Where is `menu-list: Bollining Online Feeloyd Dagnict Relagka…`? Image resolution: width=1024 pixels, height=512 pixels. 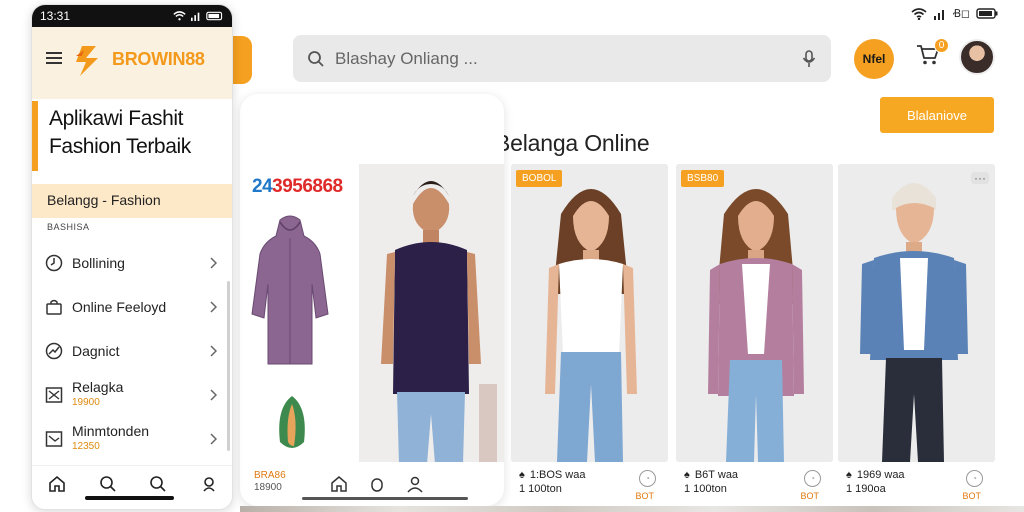
menu-list: Bollining Online Feeloyd Dagnict Relagka… is located at coordinates (132, 351).